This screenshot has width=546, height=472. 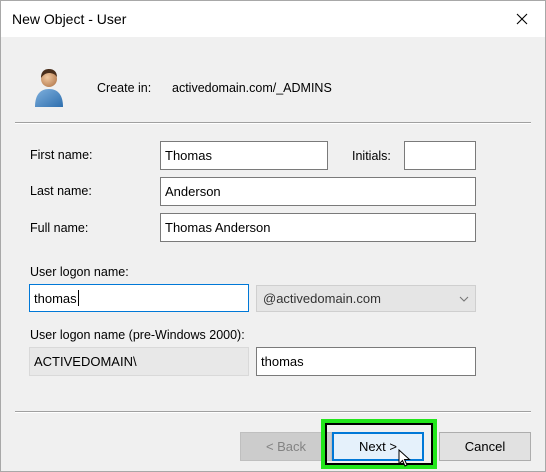 I want to click on logon-name-value: thomas, so click(x=55, y=298).